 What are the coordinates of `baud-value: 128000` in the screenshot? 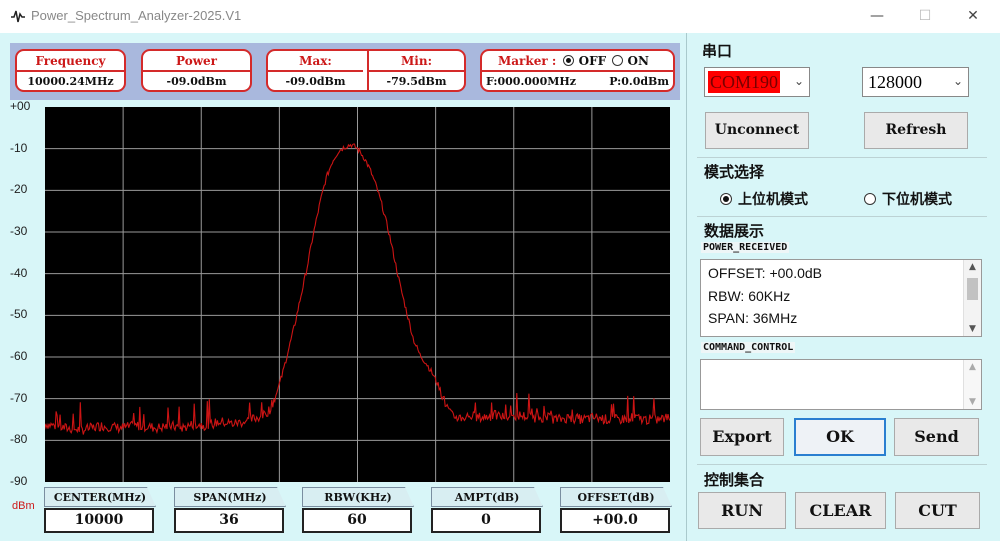 It's located at (895, 82).